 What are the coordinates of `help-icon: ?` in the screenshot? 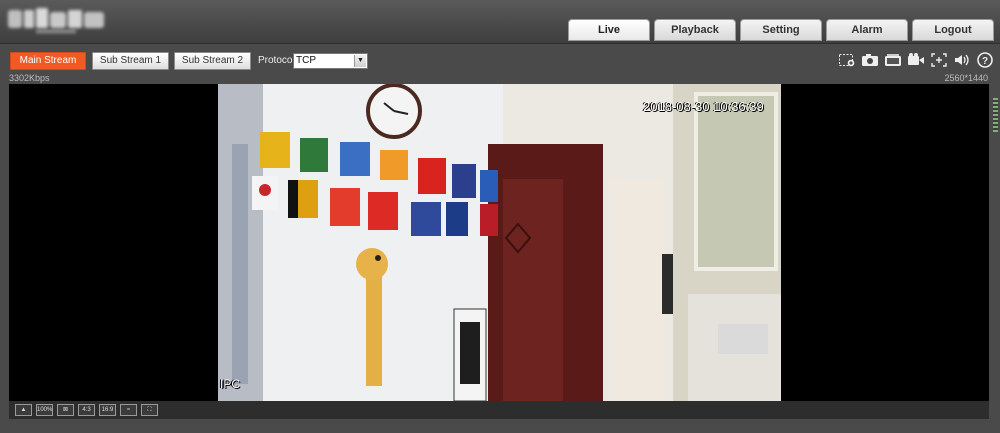 It's located at (985, 60).